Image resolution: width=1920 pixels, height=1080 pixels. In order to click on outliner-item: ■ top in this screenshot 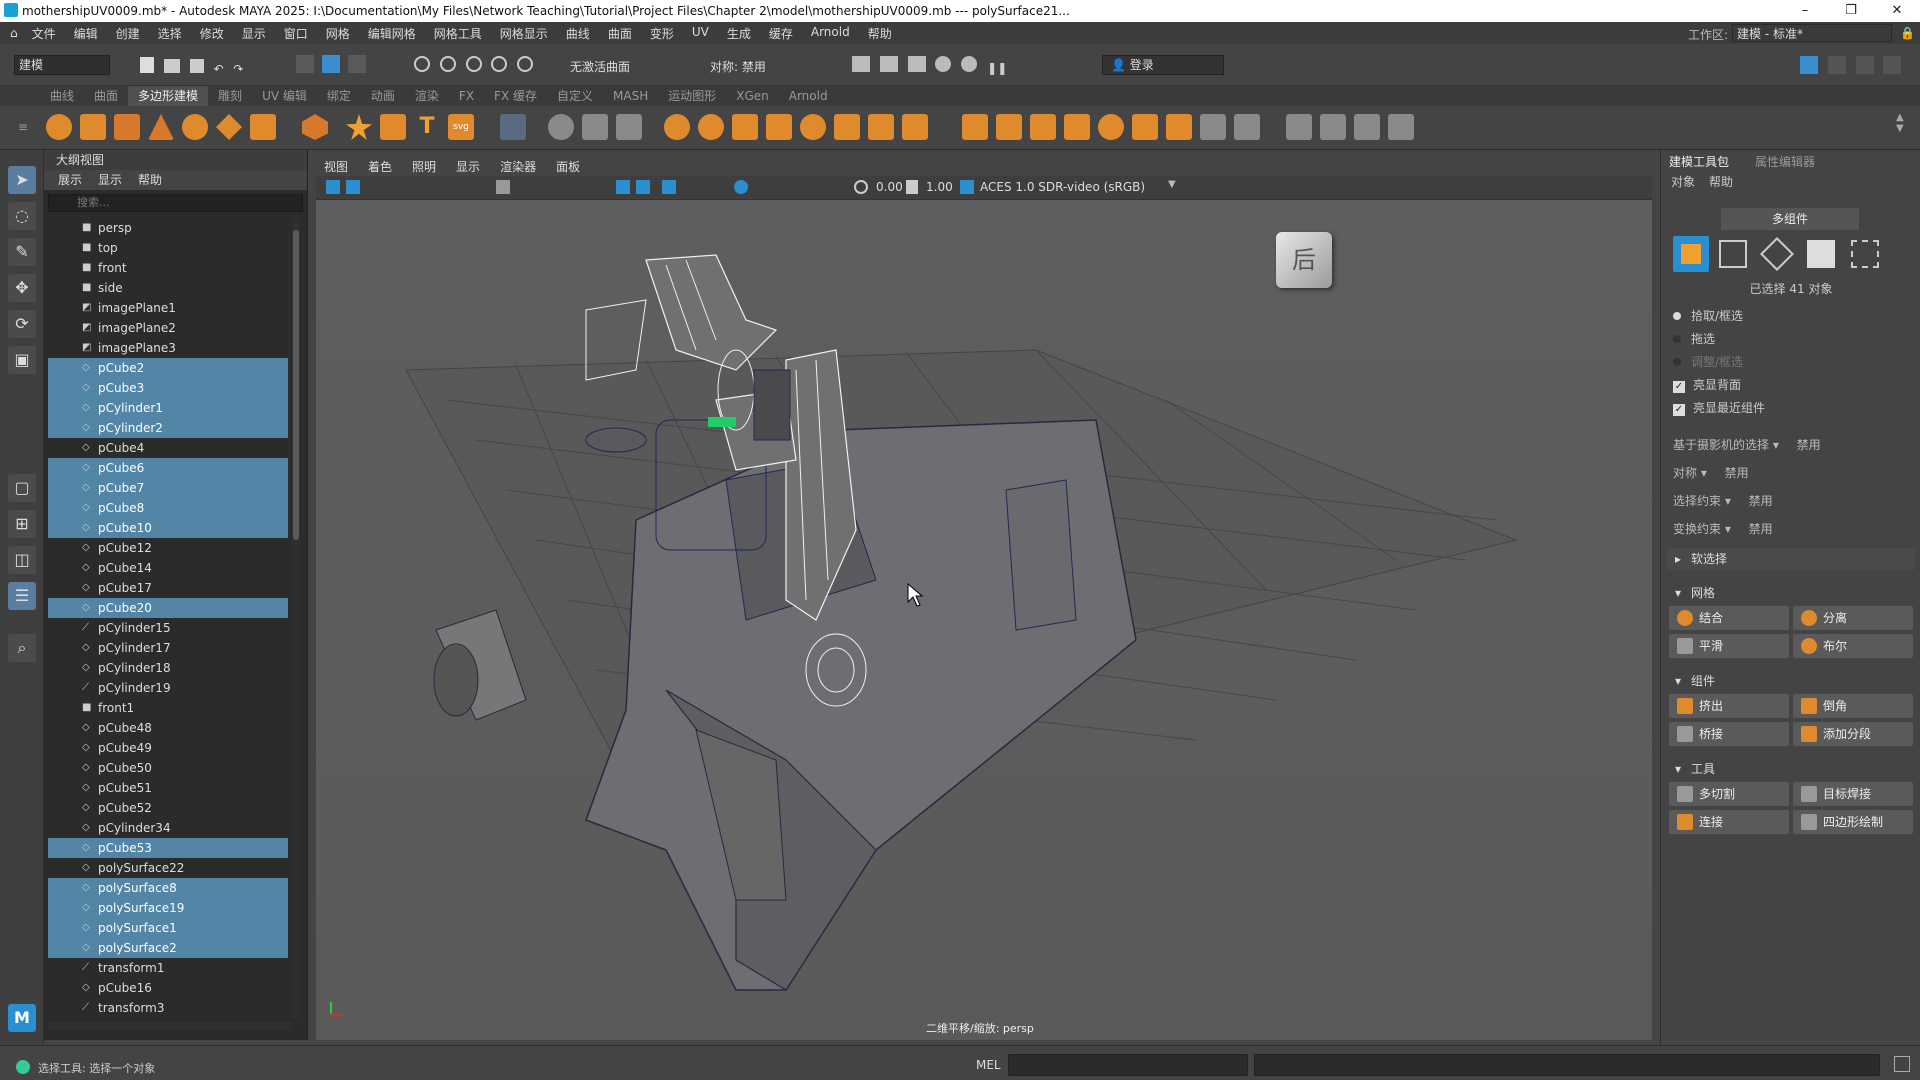, I will do `click(168, 248)`.